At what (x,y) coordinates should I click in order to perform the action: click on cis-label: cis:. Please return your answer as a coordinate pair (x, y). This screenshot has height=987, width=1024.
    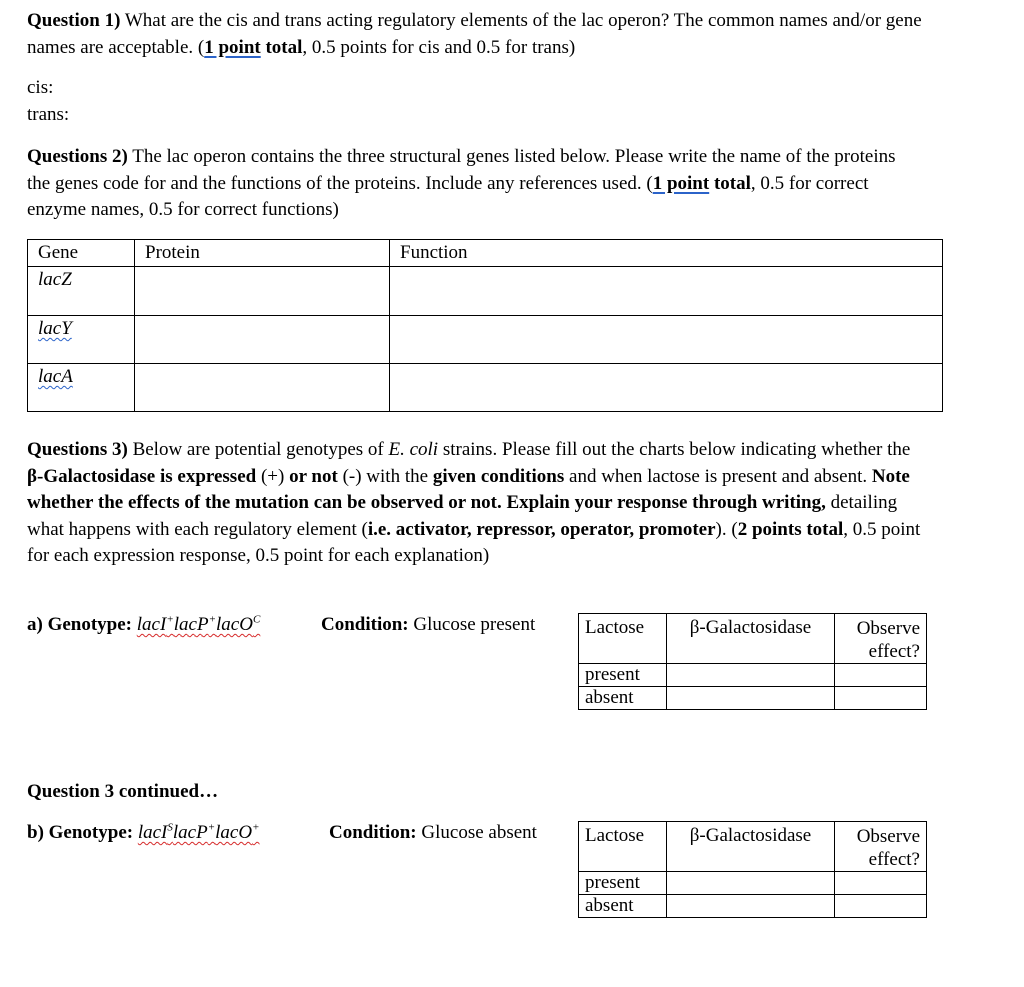
    Looking at the image, I should click on (40, 87).